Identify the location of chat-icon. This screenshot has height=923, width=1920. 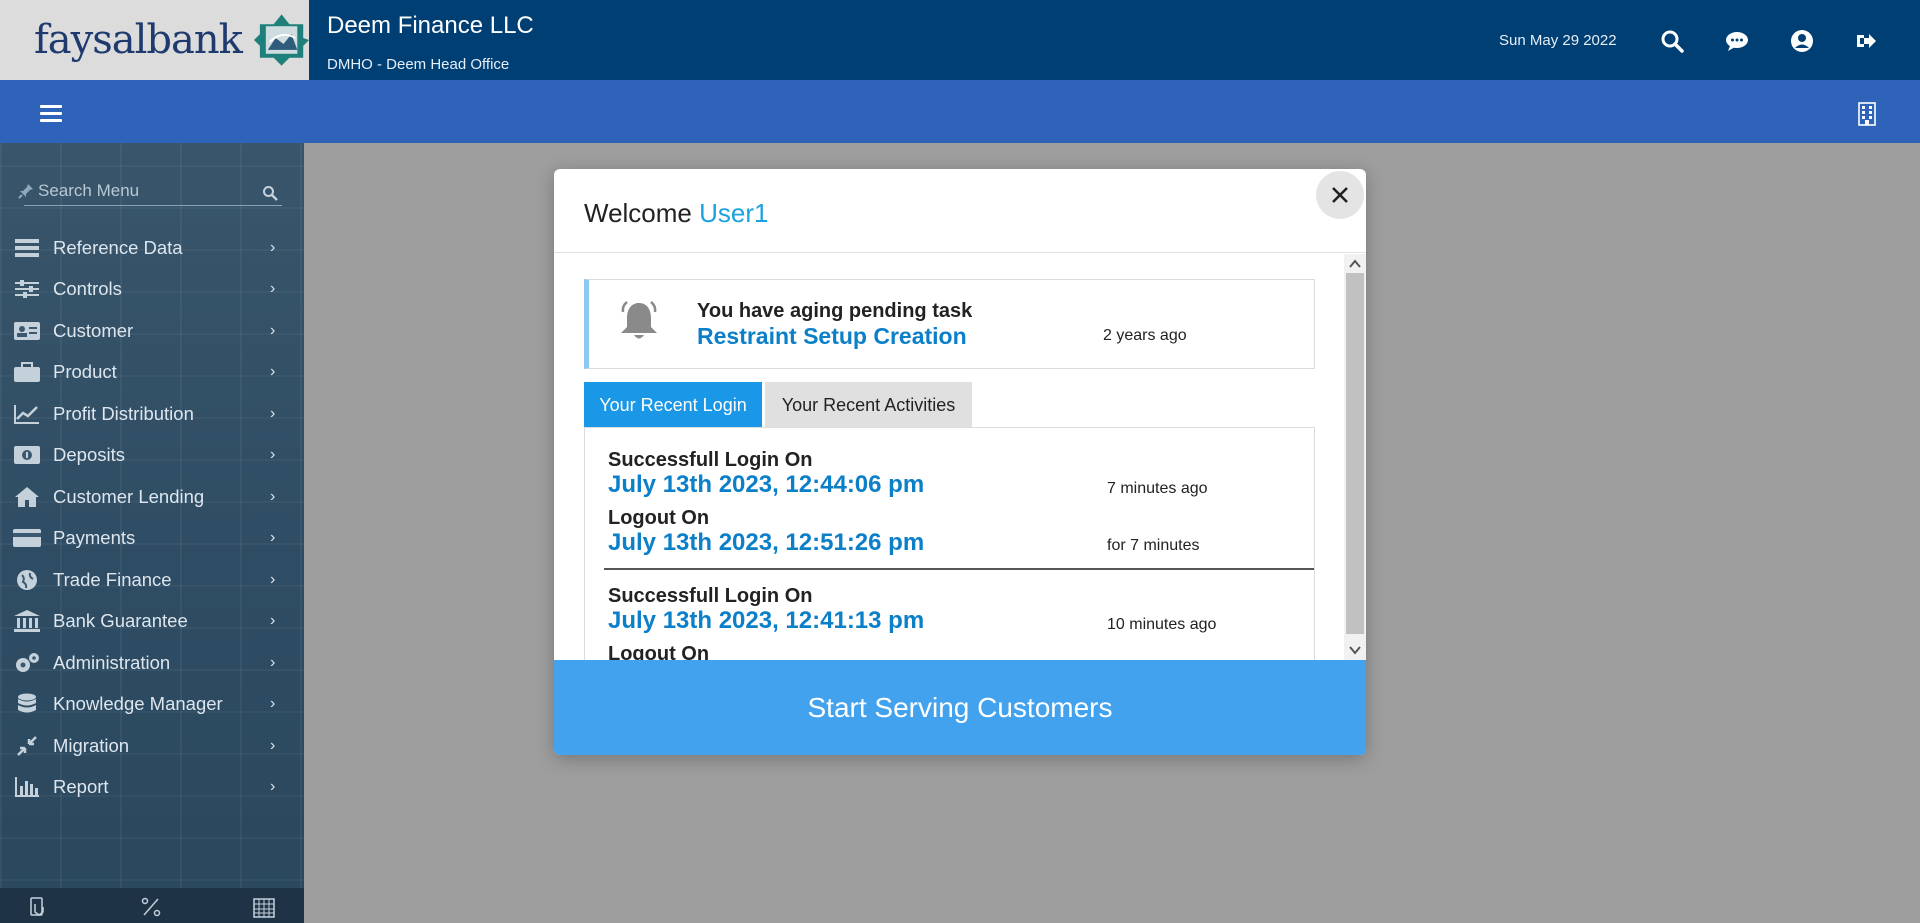
(1737, 41).